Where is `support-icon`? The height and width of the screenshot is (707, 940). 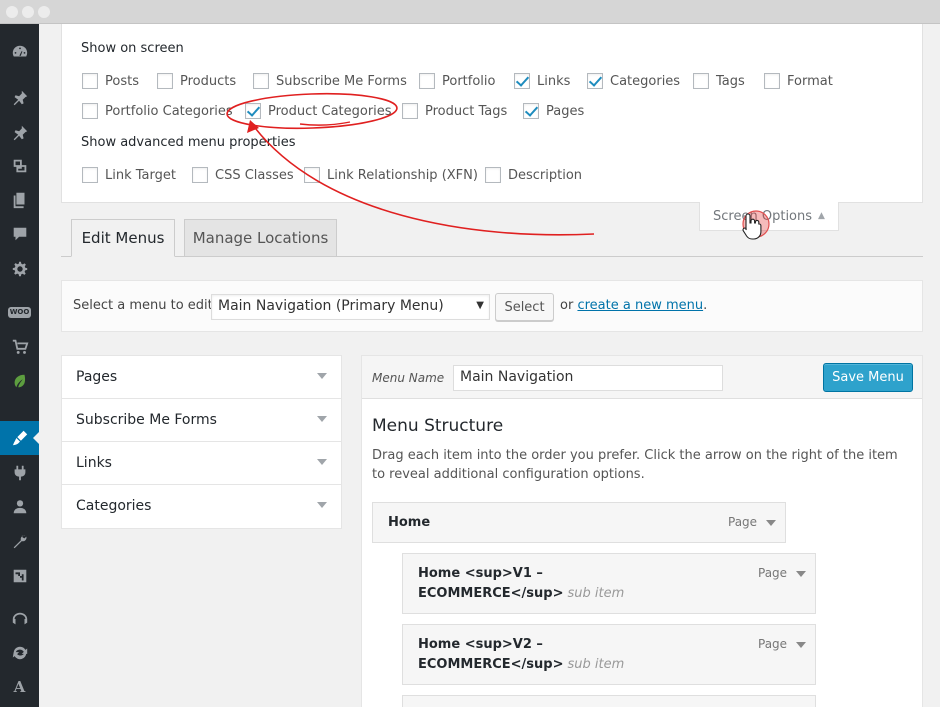
support-icon is located at coordinates (19, 619).